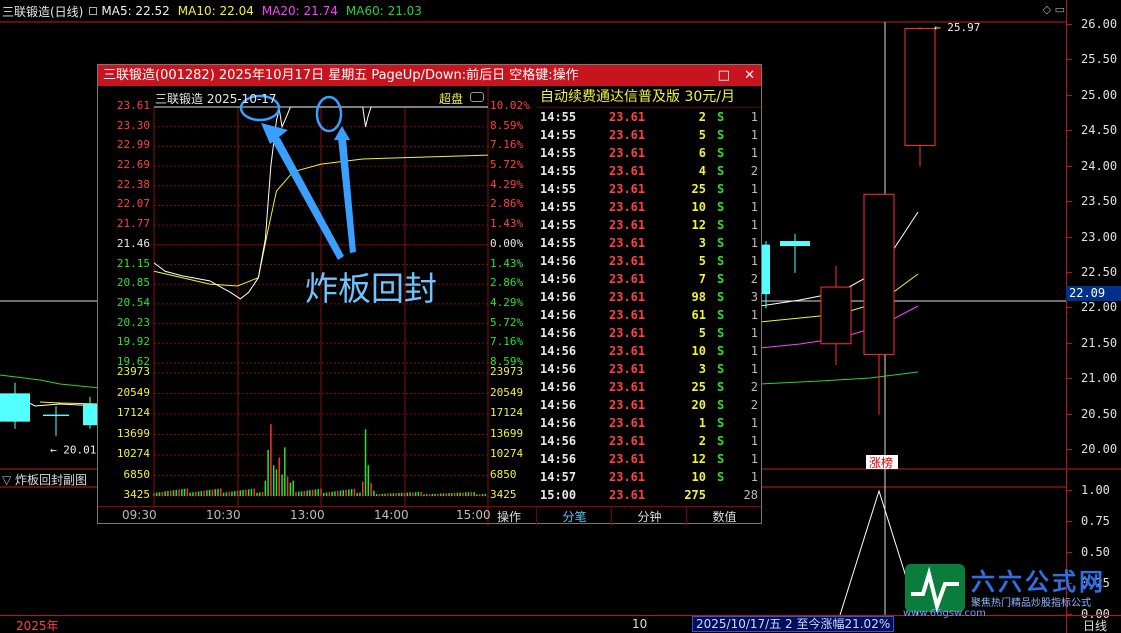 Image resolution: width=1121 pixels, height=633 pixels. I want to click on maximize-icon: □, so click(724, 75).